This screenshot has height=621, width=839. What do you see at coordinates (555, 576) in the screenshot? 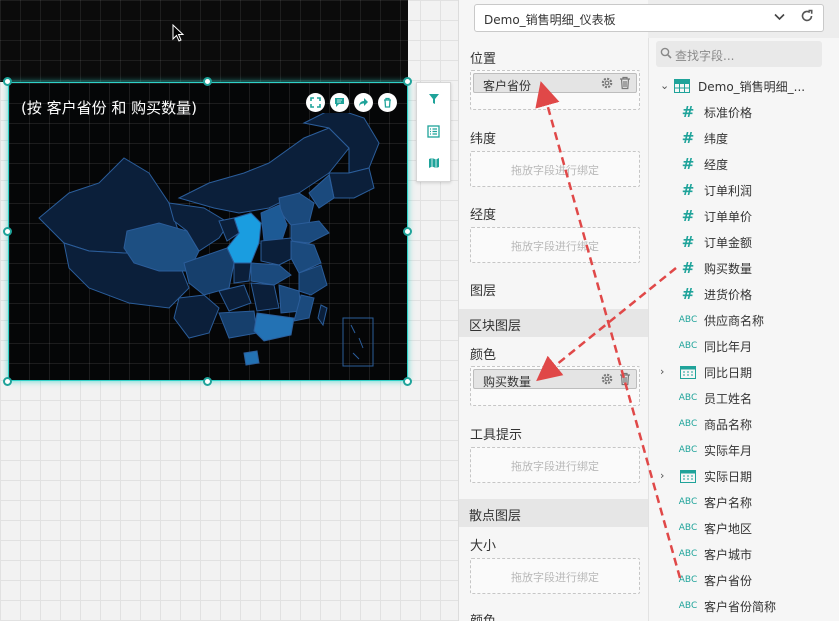
I see `size-drop-zone: 拖放字段进行绑定` at bounding box center [555, 576].